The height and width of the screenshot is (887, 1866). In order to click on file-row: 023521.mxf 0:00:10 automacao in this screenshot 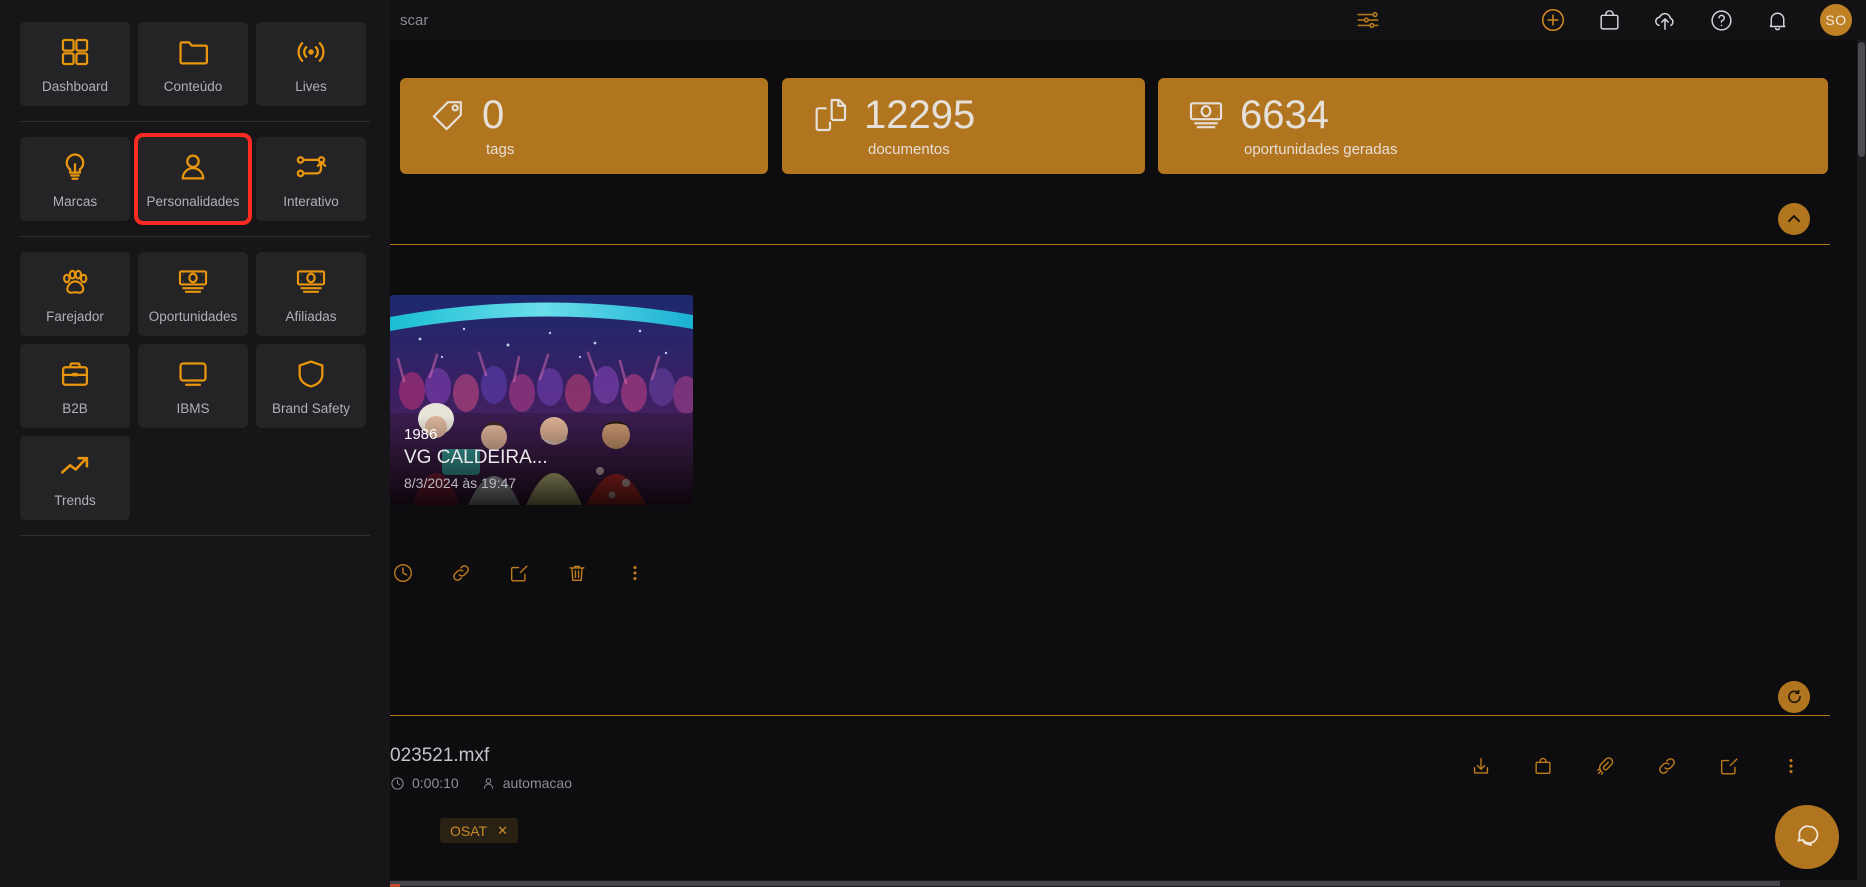, I will do `click(1110, 775)`.